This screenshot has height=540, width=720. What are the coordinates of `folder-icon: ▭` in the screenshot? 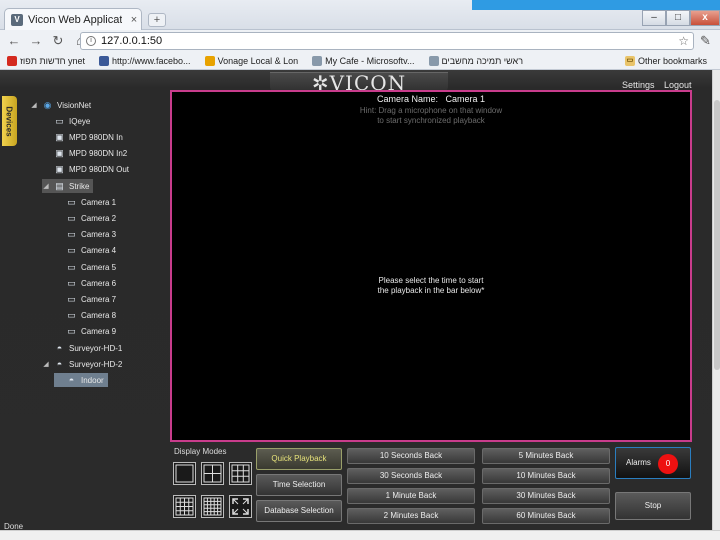 It's located at (629, 61).